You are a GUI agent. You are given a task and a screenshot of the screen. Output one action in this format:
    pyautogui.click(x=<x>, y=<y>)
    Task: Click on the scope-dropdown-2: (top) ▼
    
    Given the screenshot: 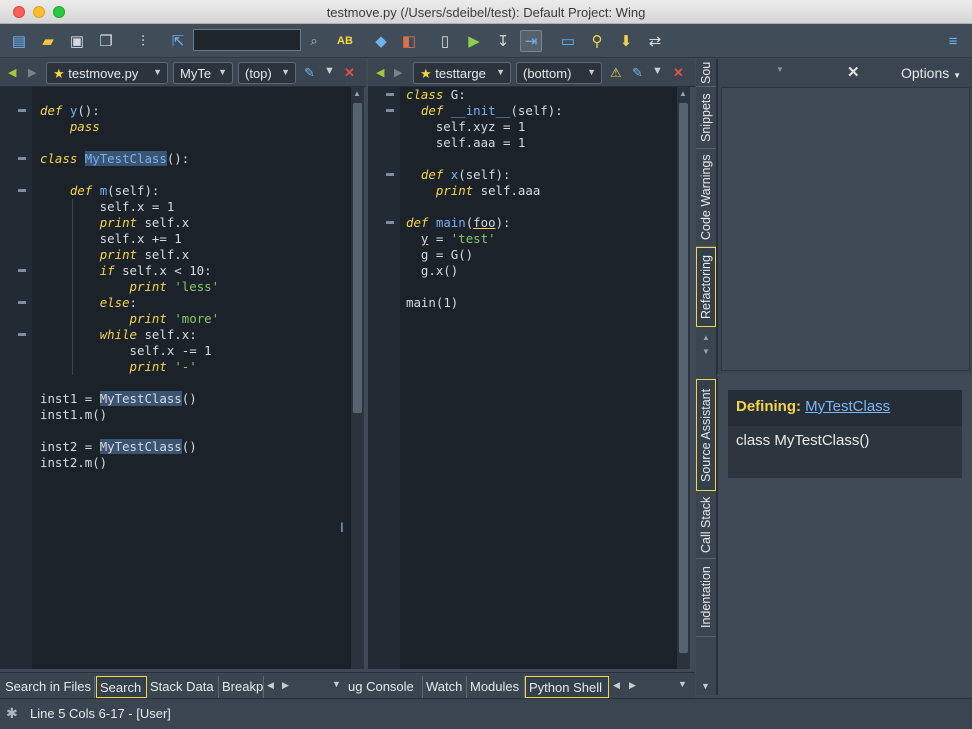 What is the action you would take?
    pyautogui.click(x=267, y=73)
    